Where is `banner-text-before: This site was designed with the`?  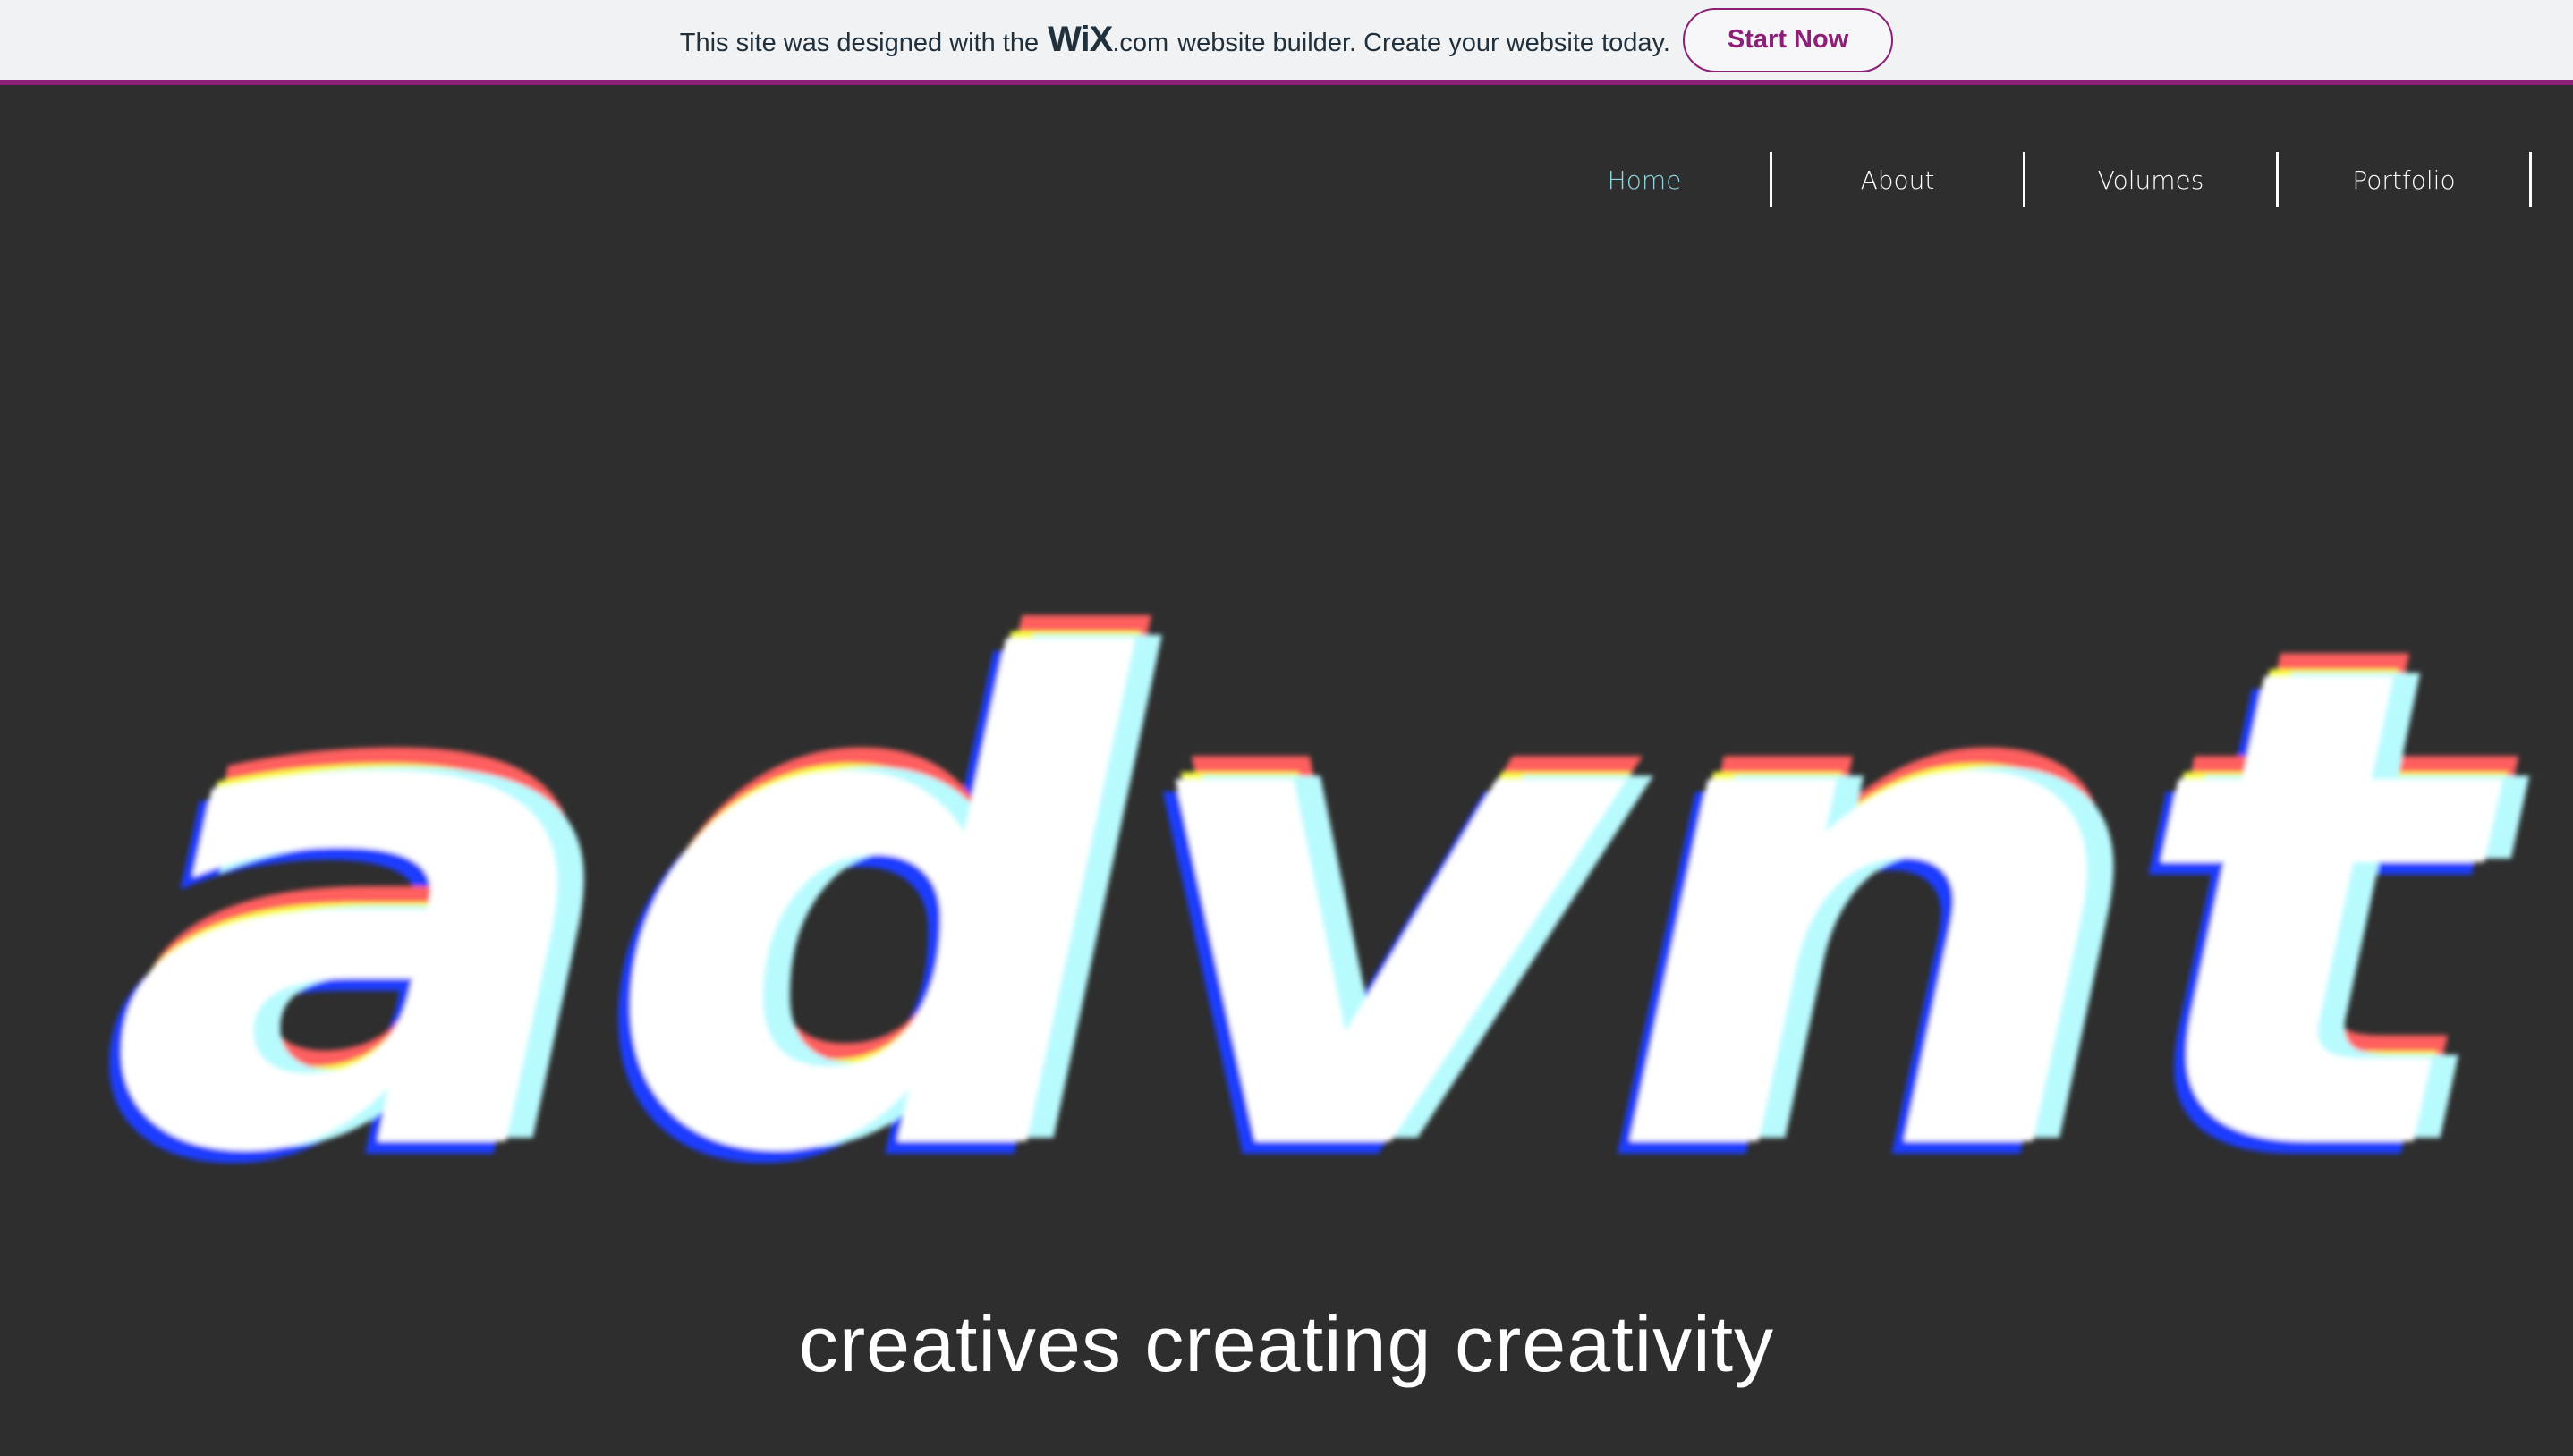
banner-text-before: This site was designed with the is located at coordinates (859, 43).